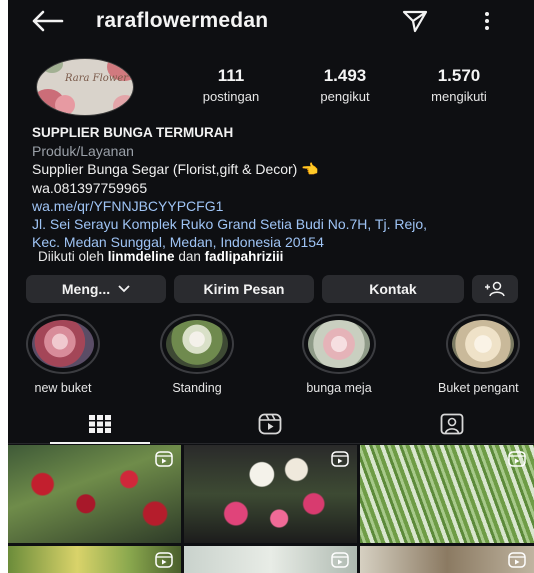 The image size is (534, 573). I want to click on tab-grid, so click(100, 424).